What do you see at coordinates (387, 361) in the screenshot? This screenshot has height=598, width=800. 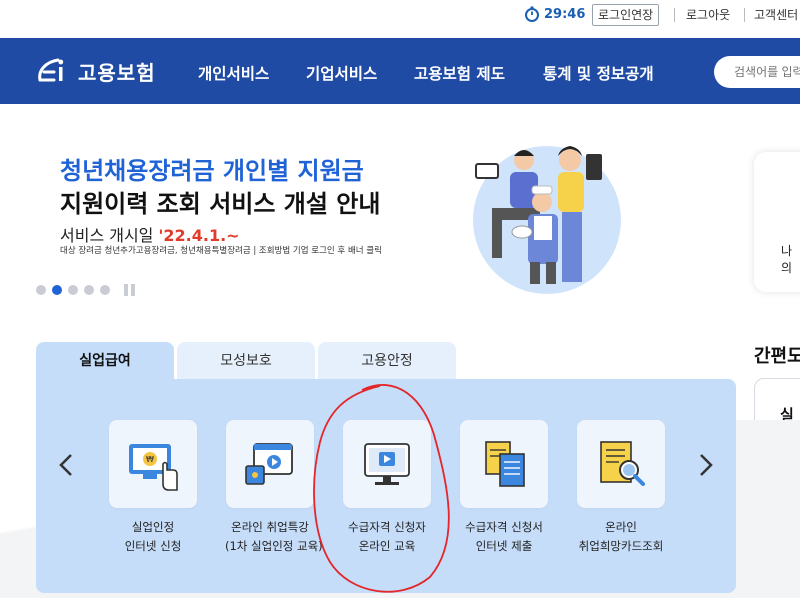 I see `tab-employment-stability: 고용안정` at bounding box center [387, 361].